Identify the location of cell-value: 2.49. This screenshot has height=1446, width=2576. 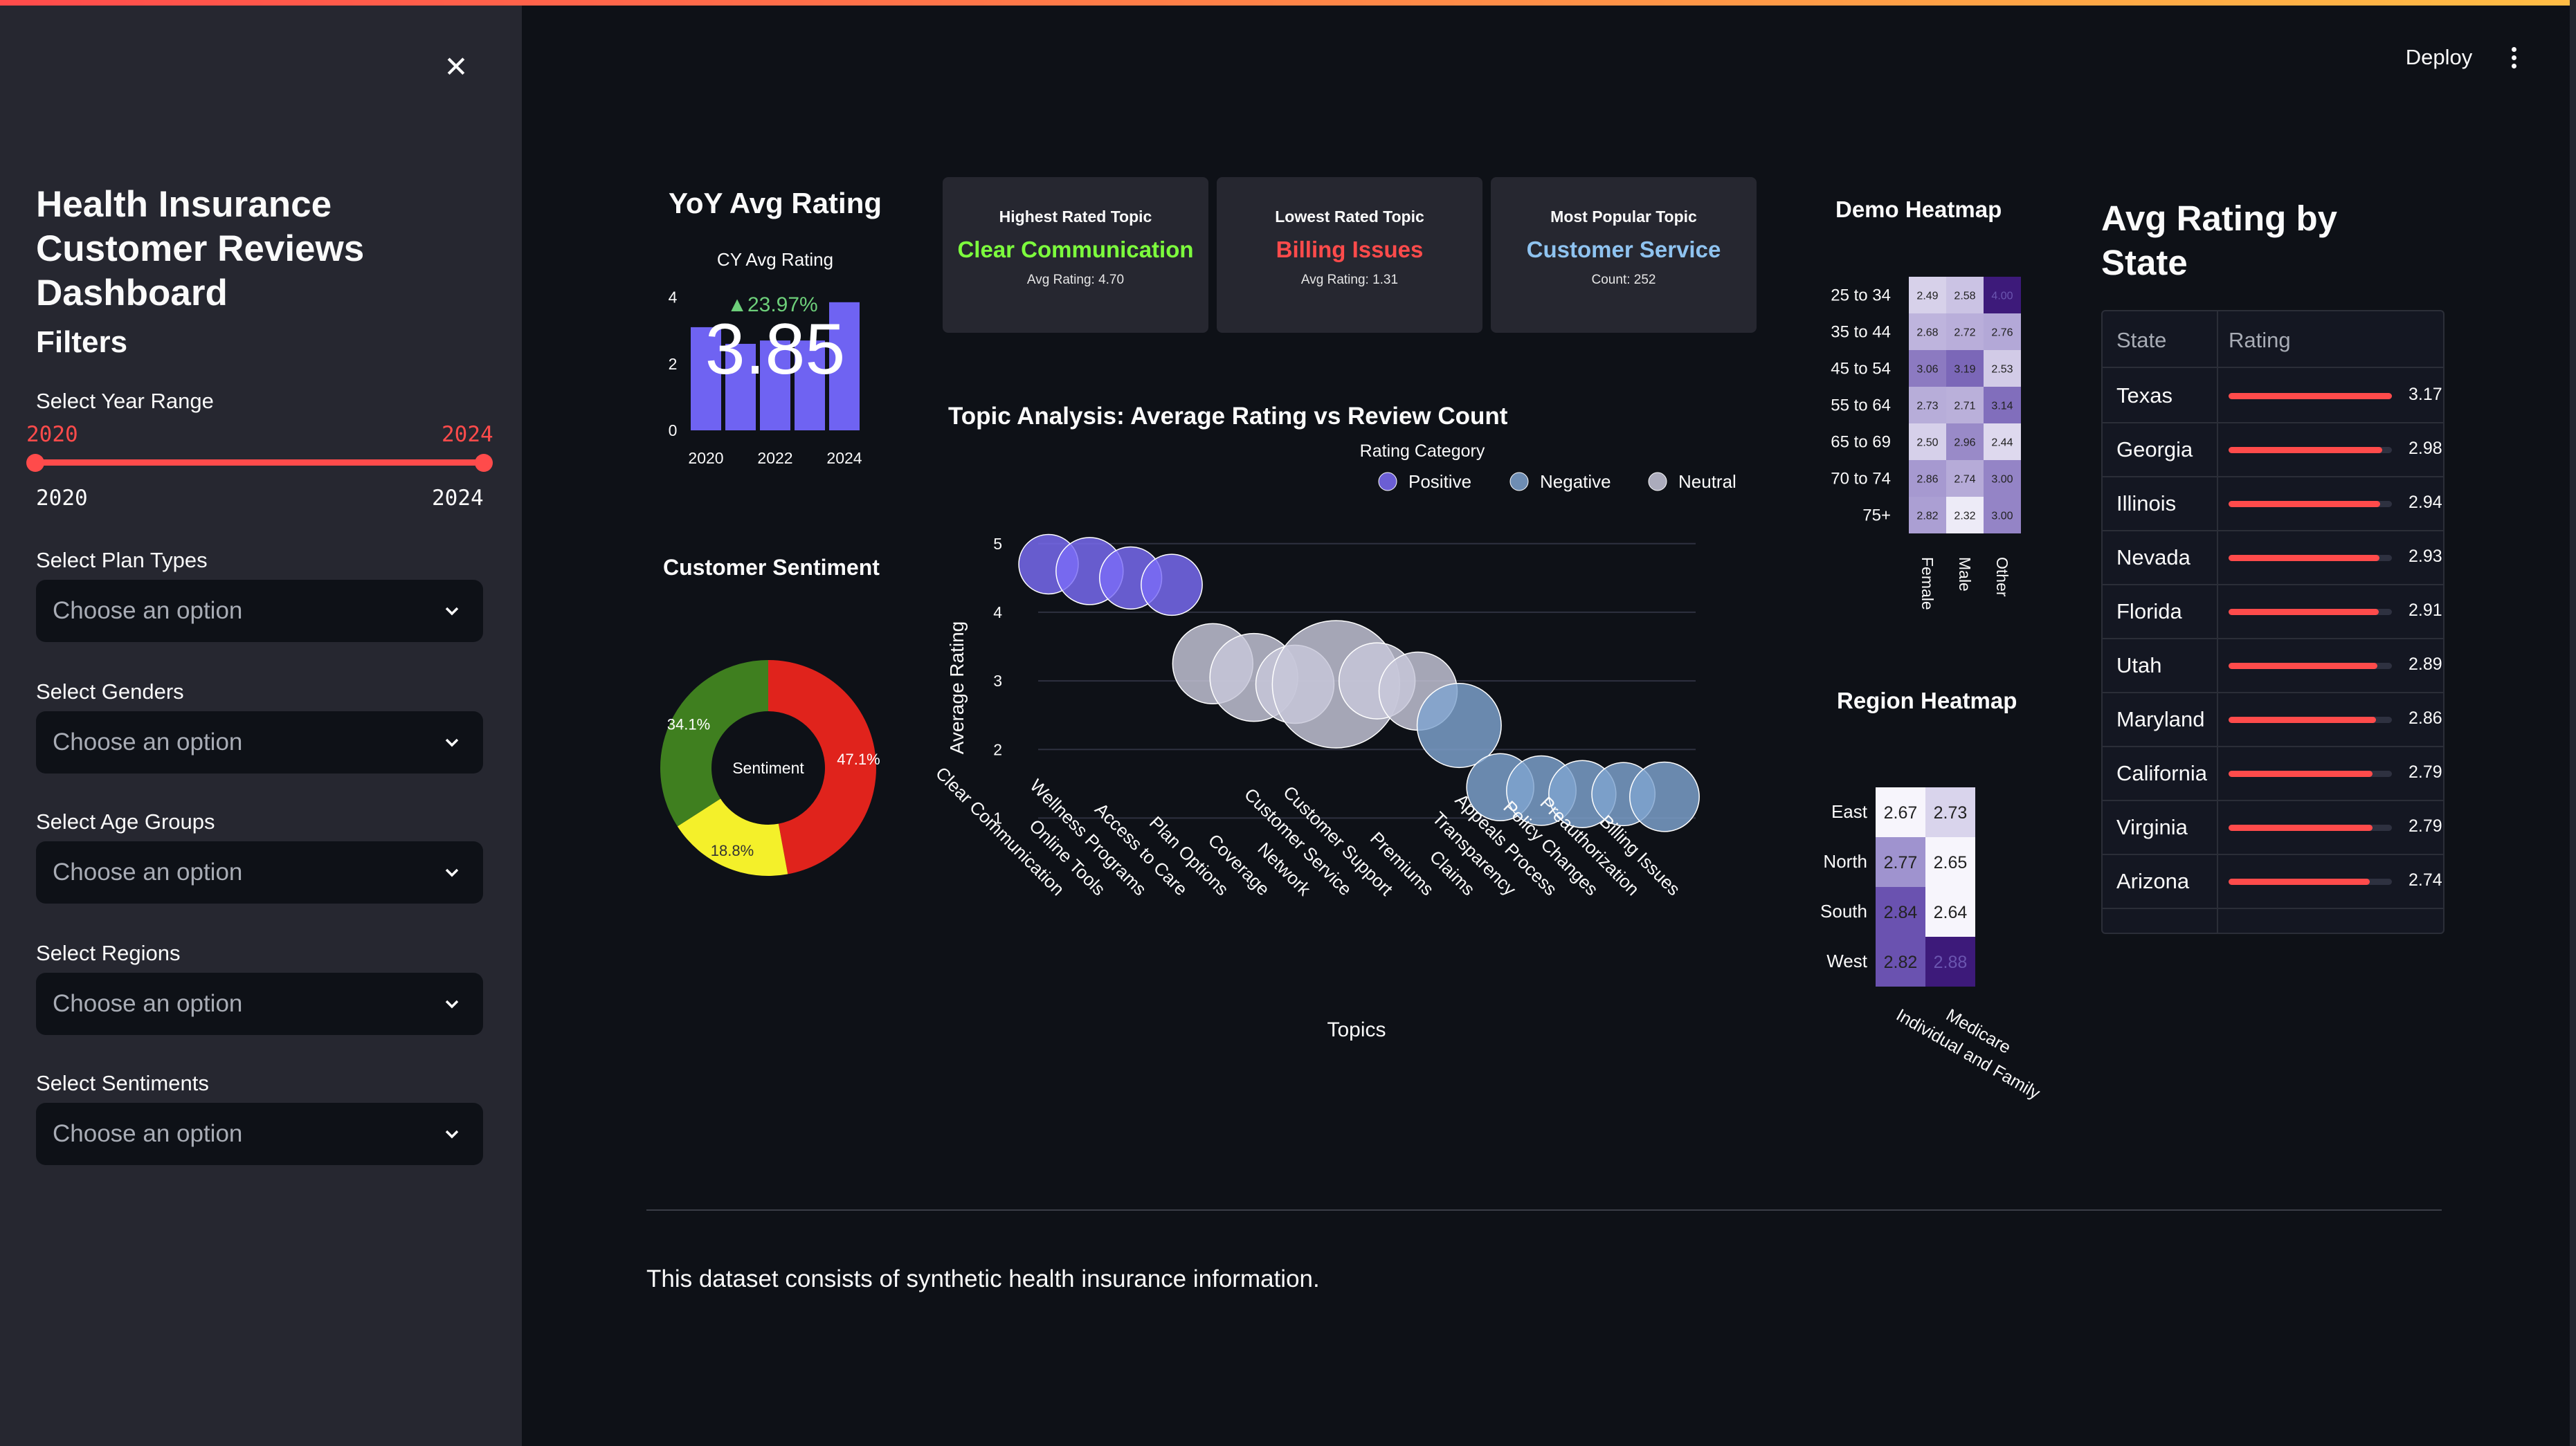
(1927, 296).